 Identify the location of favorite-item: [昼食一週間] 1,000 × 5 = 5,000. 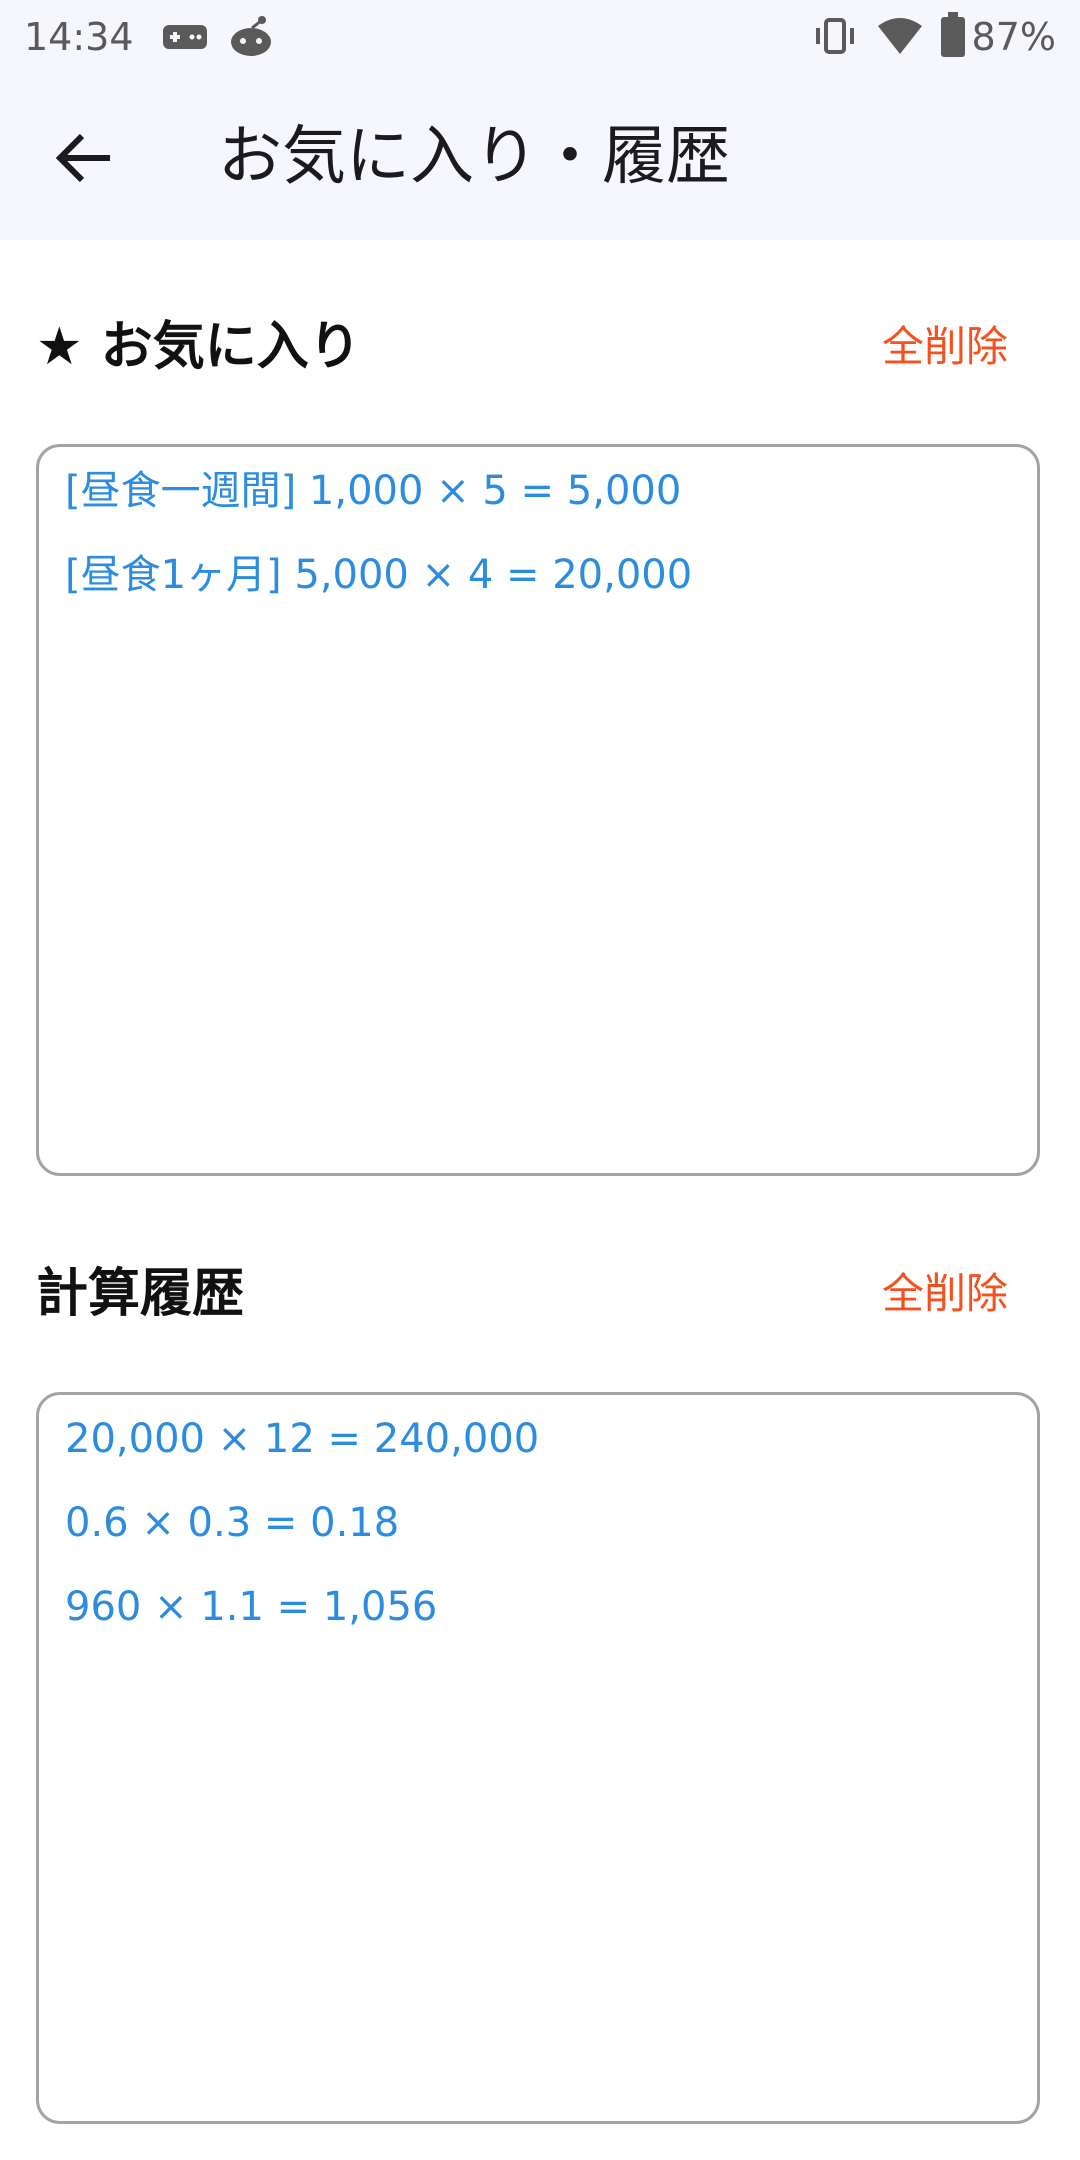
(373, 491).